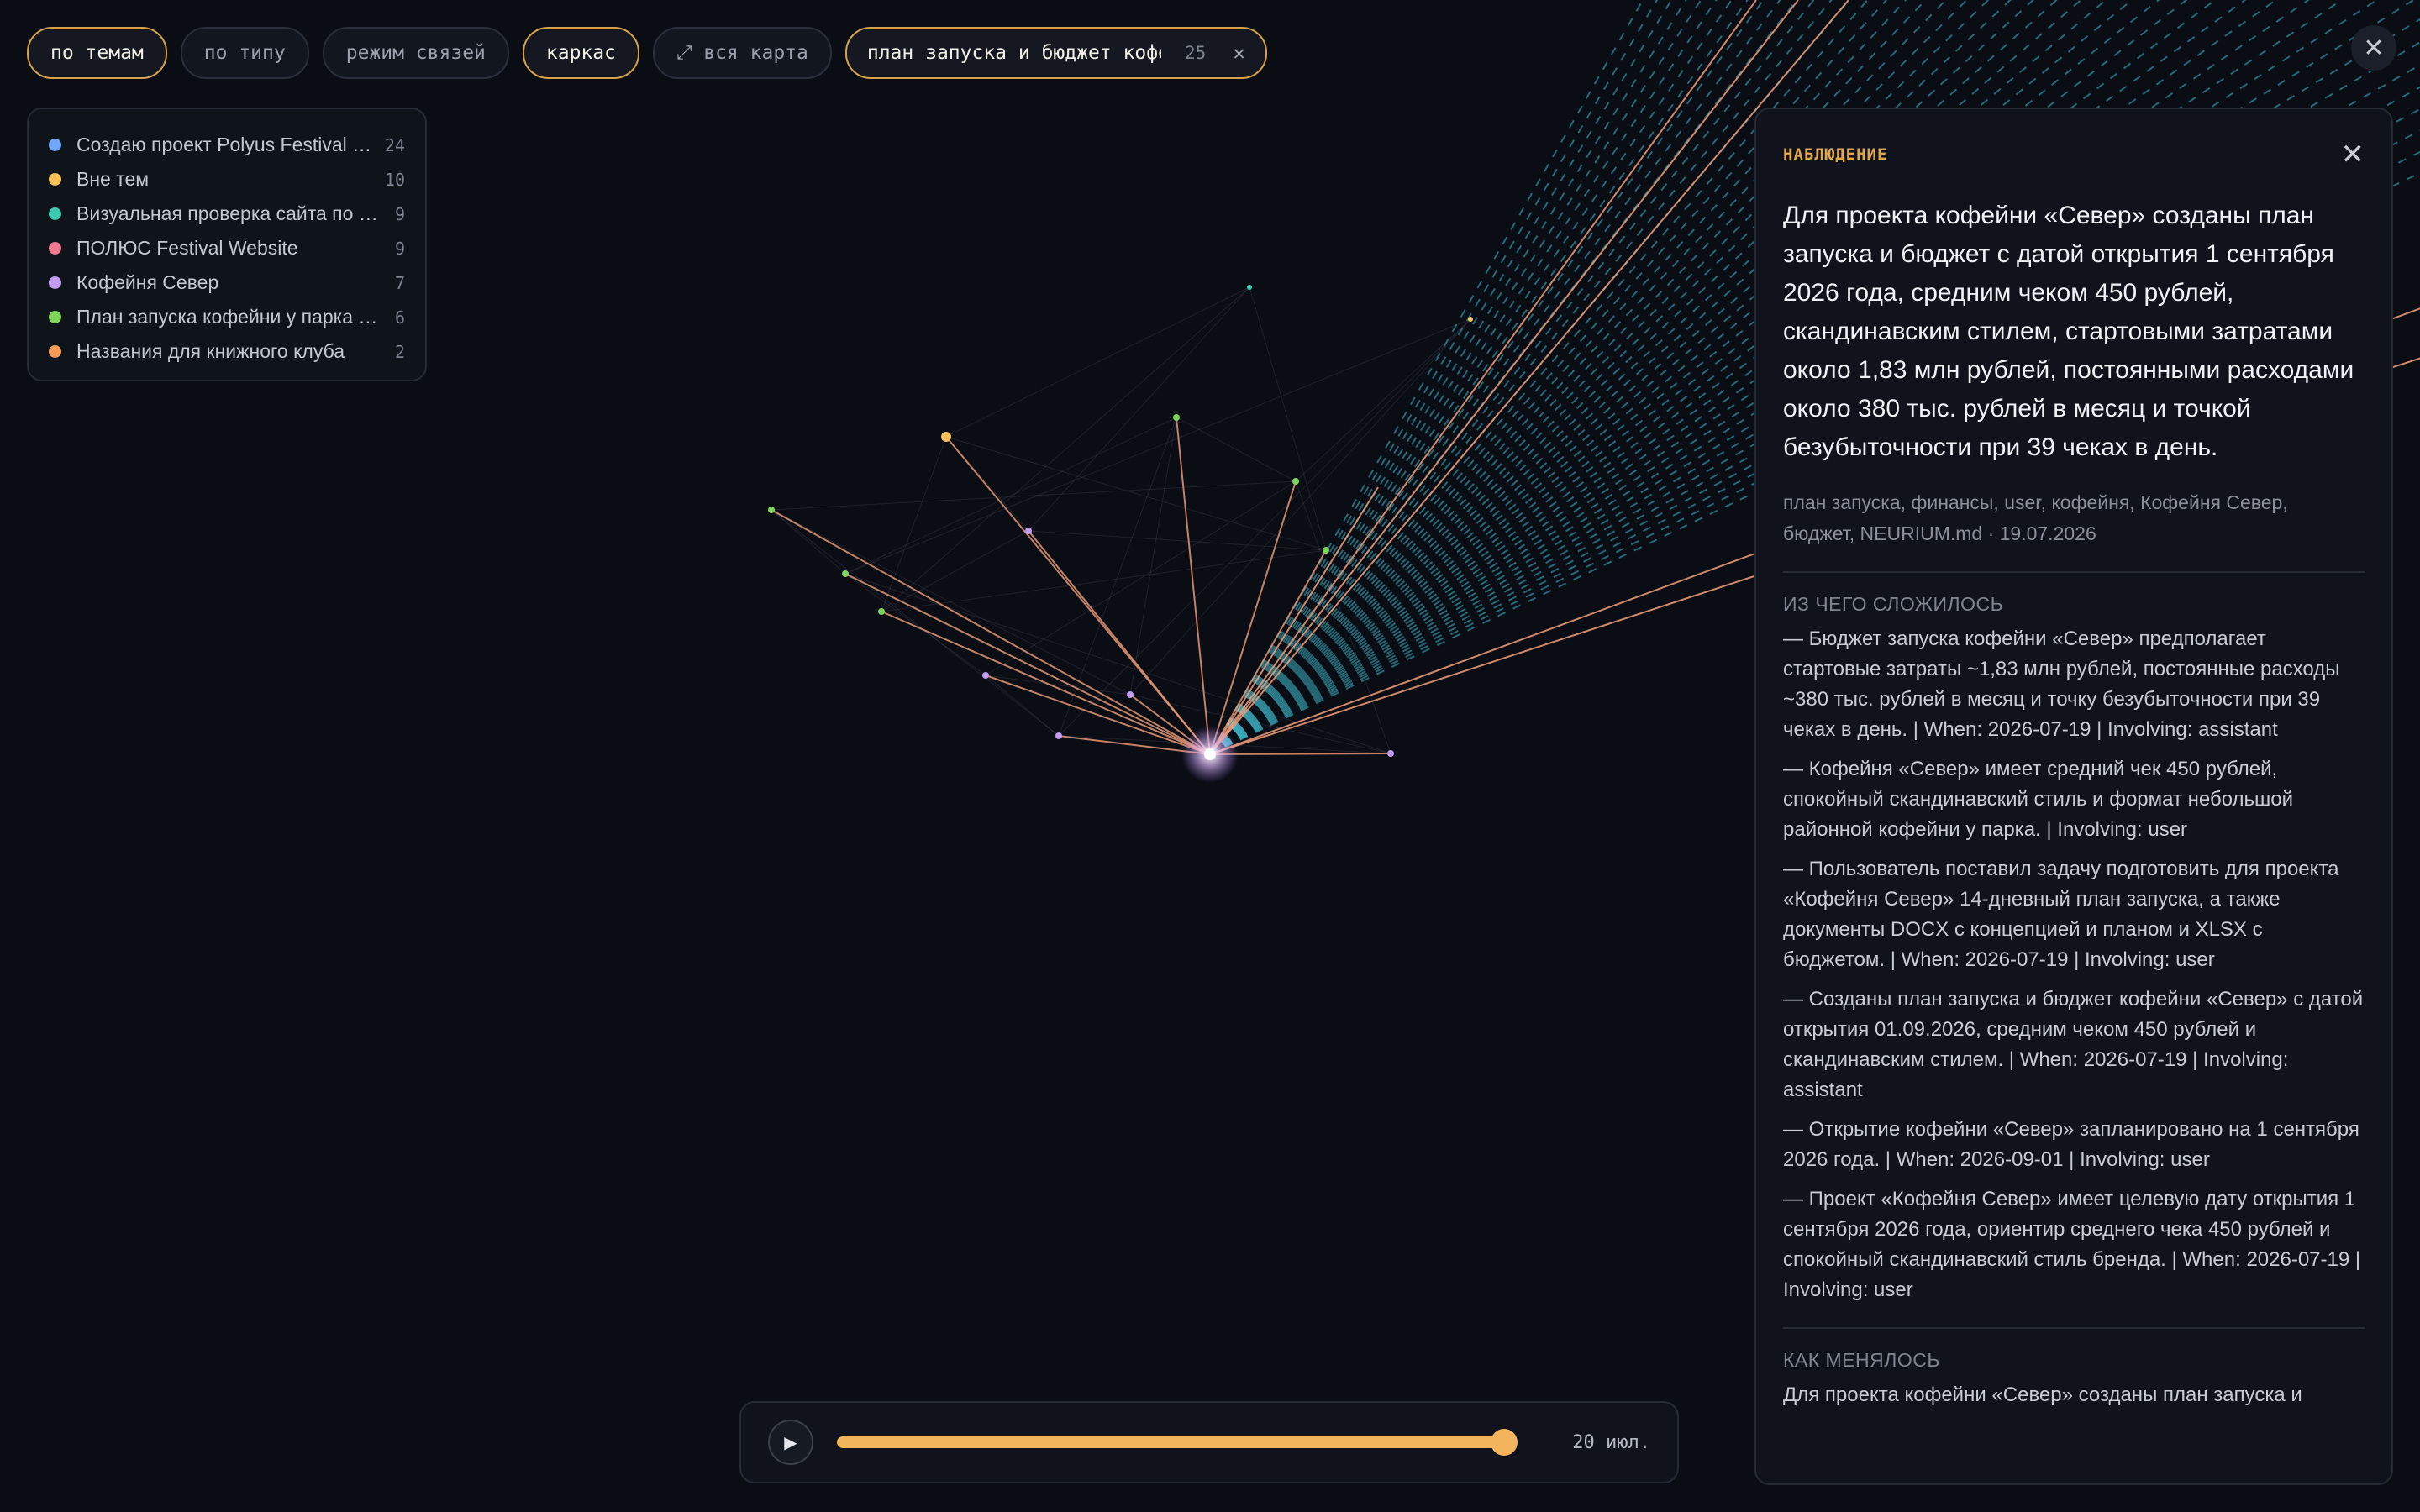  Describe the element at coordinates (227, 179) in the screenshot. I see `legend-item: Вне тем 10` at that location.